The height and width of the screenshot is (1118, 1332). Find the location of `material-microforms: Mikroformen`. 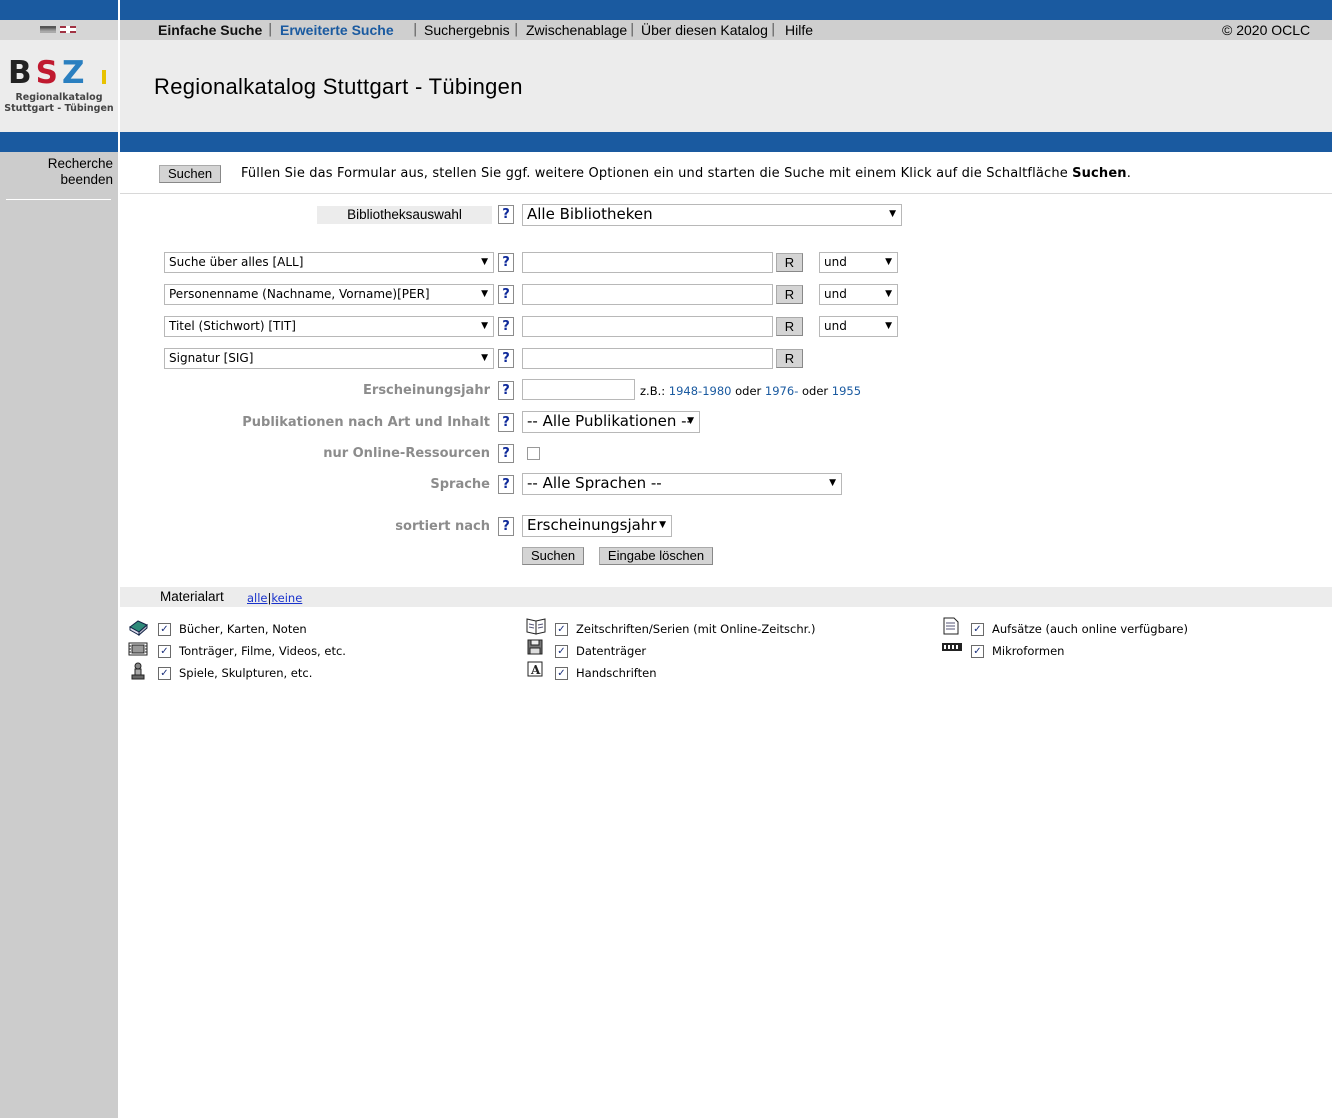

material-microforms: Mikroformen is located at coordinates (1028, 651).